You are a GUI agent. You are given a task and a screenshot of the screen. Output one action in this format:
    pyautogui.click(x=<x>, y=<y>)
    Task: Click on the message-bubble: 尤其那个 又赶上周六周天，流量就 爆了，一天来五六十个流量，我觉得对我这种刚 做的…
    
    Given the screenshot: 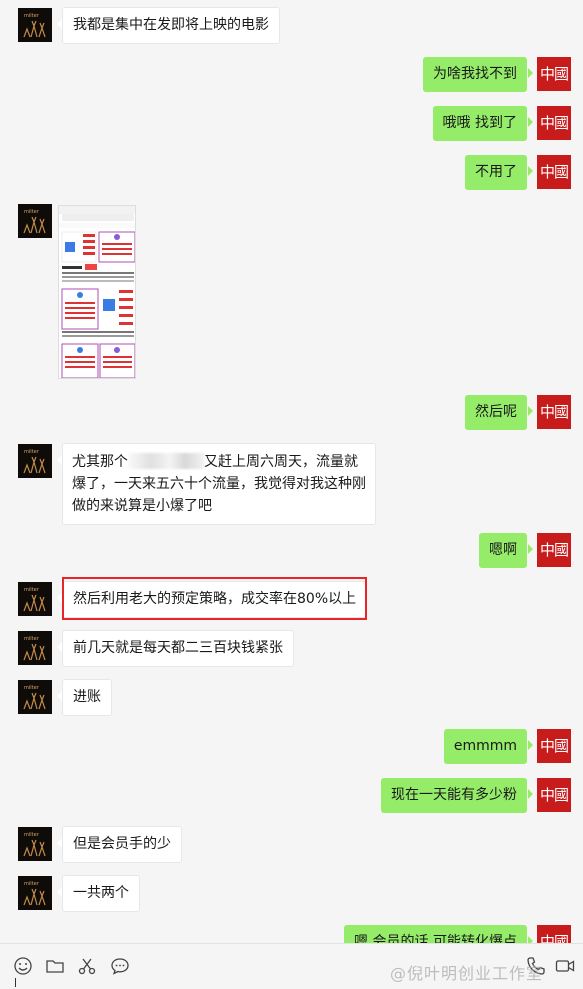 What is the action you would take?
    pyautogui.click(x=216, y=484)
    